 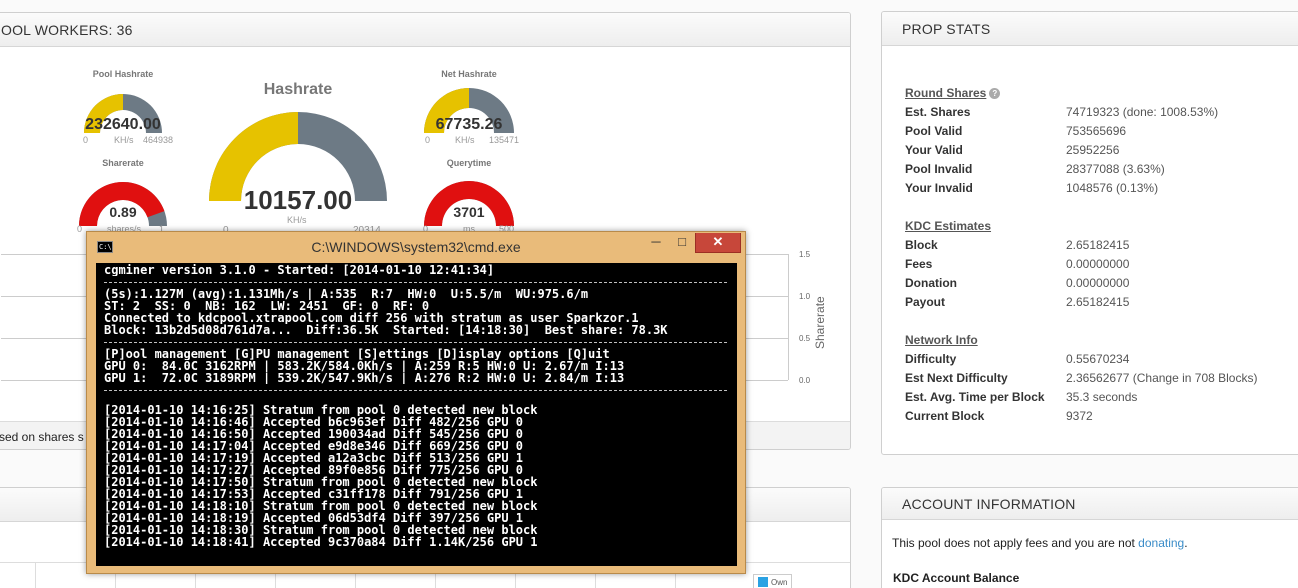 What do you see at coordinates (298, 157) in the screenshot?
I see `hashrate-gauge: Hashrate 10157.00 KH/s 0 20314` at bounding box center [298, 157].